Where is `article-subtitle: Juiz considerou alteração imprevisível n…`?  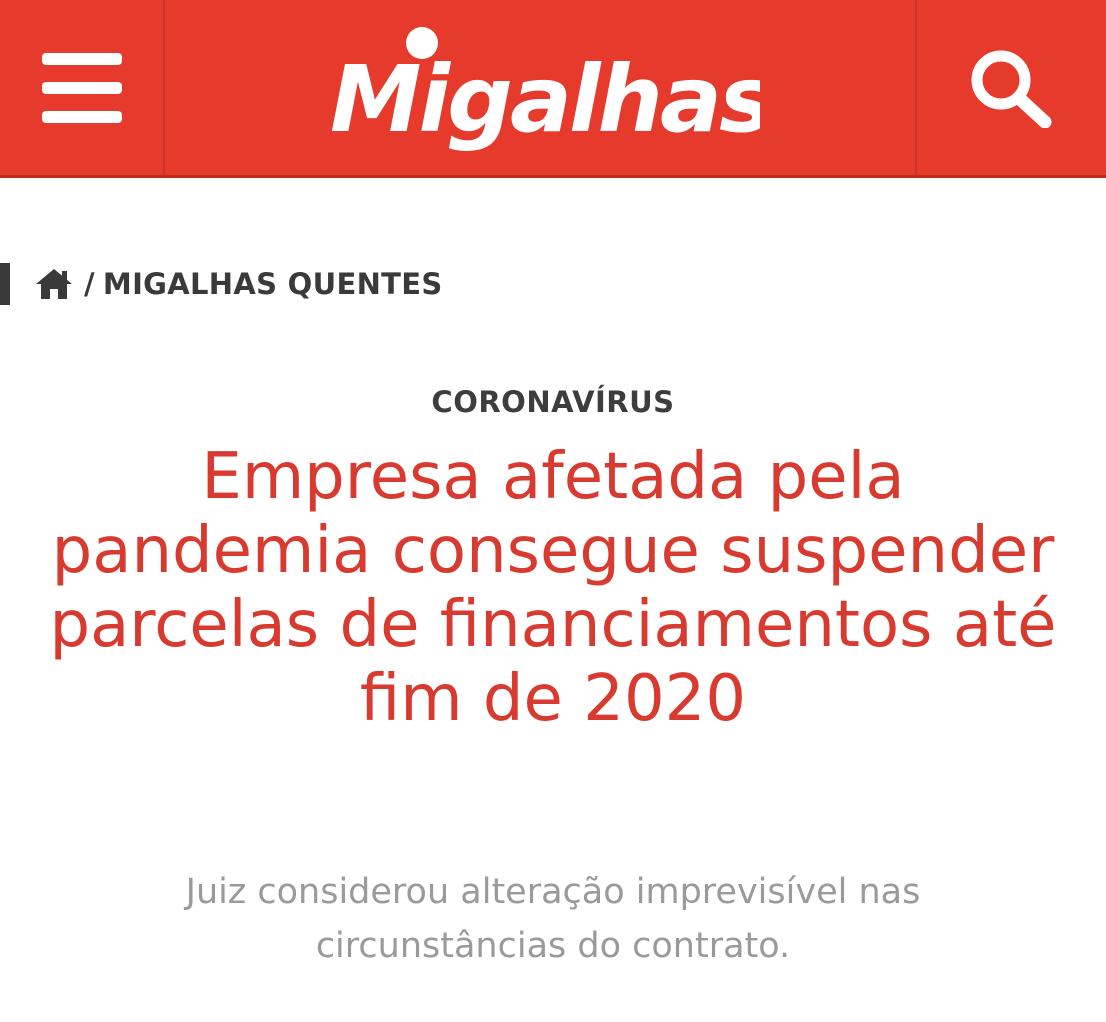 article-subtitle: Juiz considerou alteração imprevisível n… is located at coordinates (553, 919).